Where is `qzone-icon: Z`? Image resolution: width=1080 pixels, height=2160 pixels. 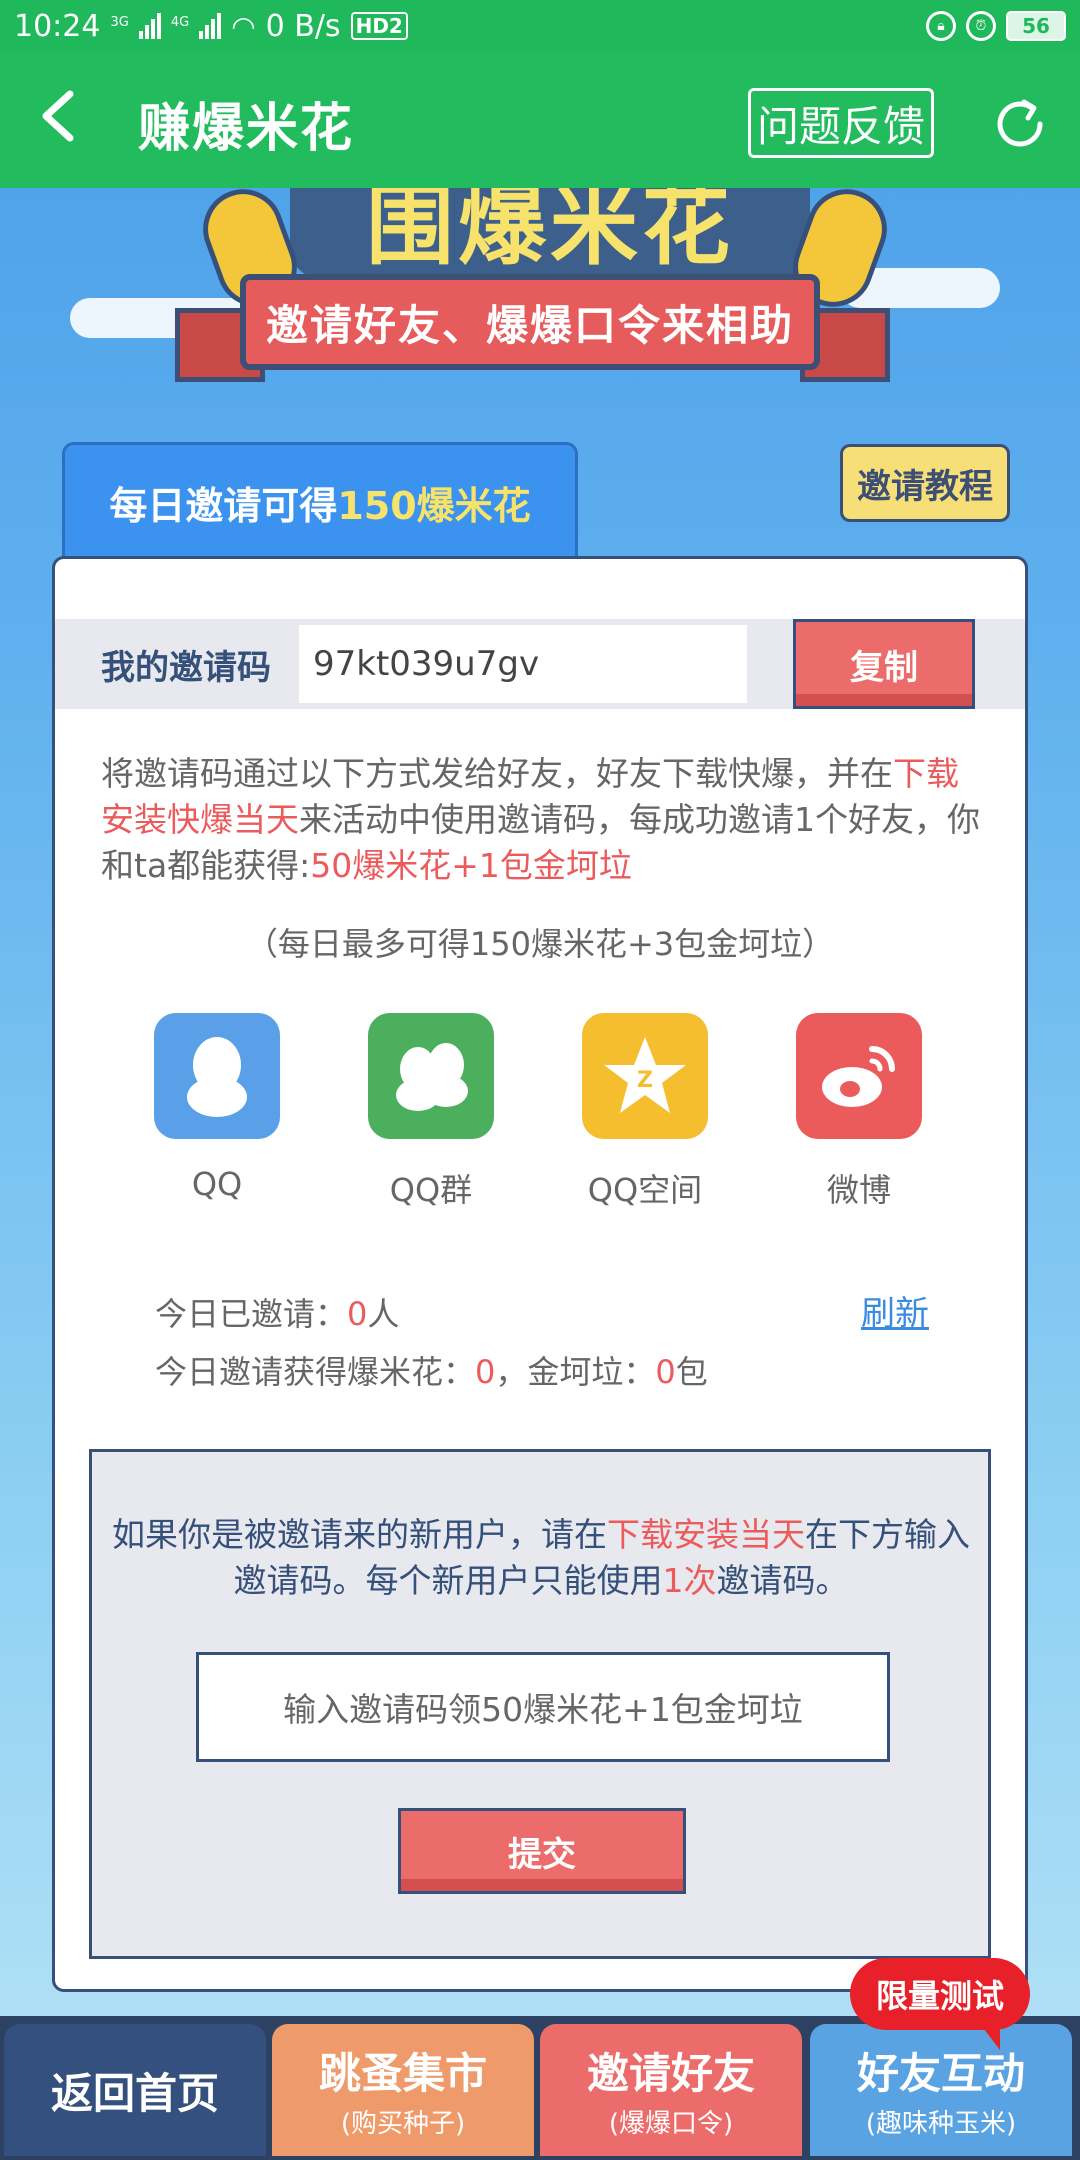 qzone-icon: Z is located at coordinates (645, 1076).